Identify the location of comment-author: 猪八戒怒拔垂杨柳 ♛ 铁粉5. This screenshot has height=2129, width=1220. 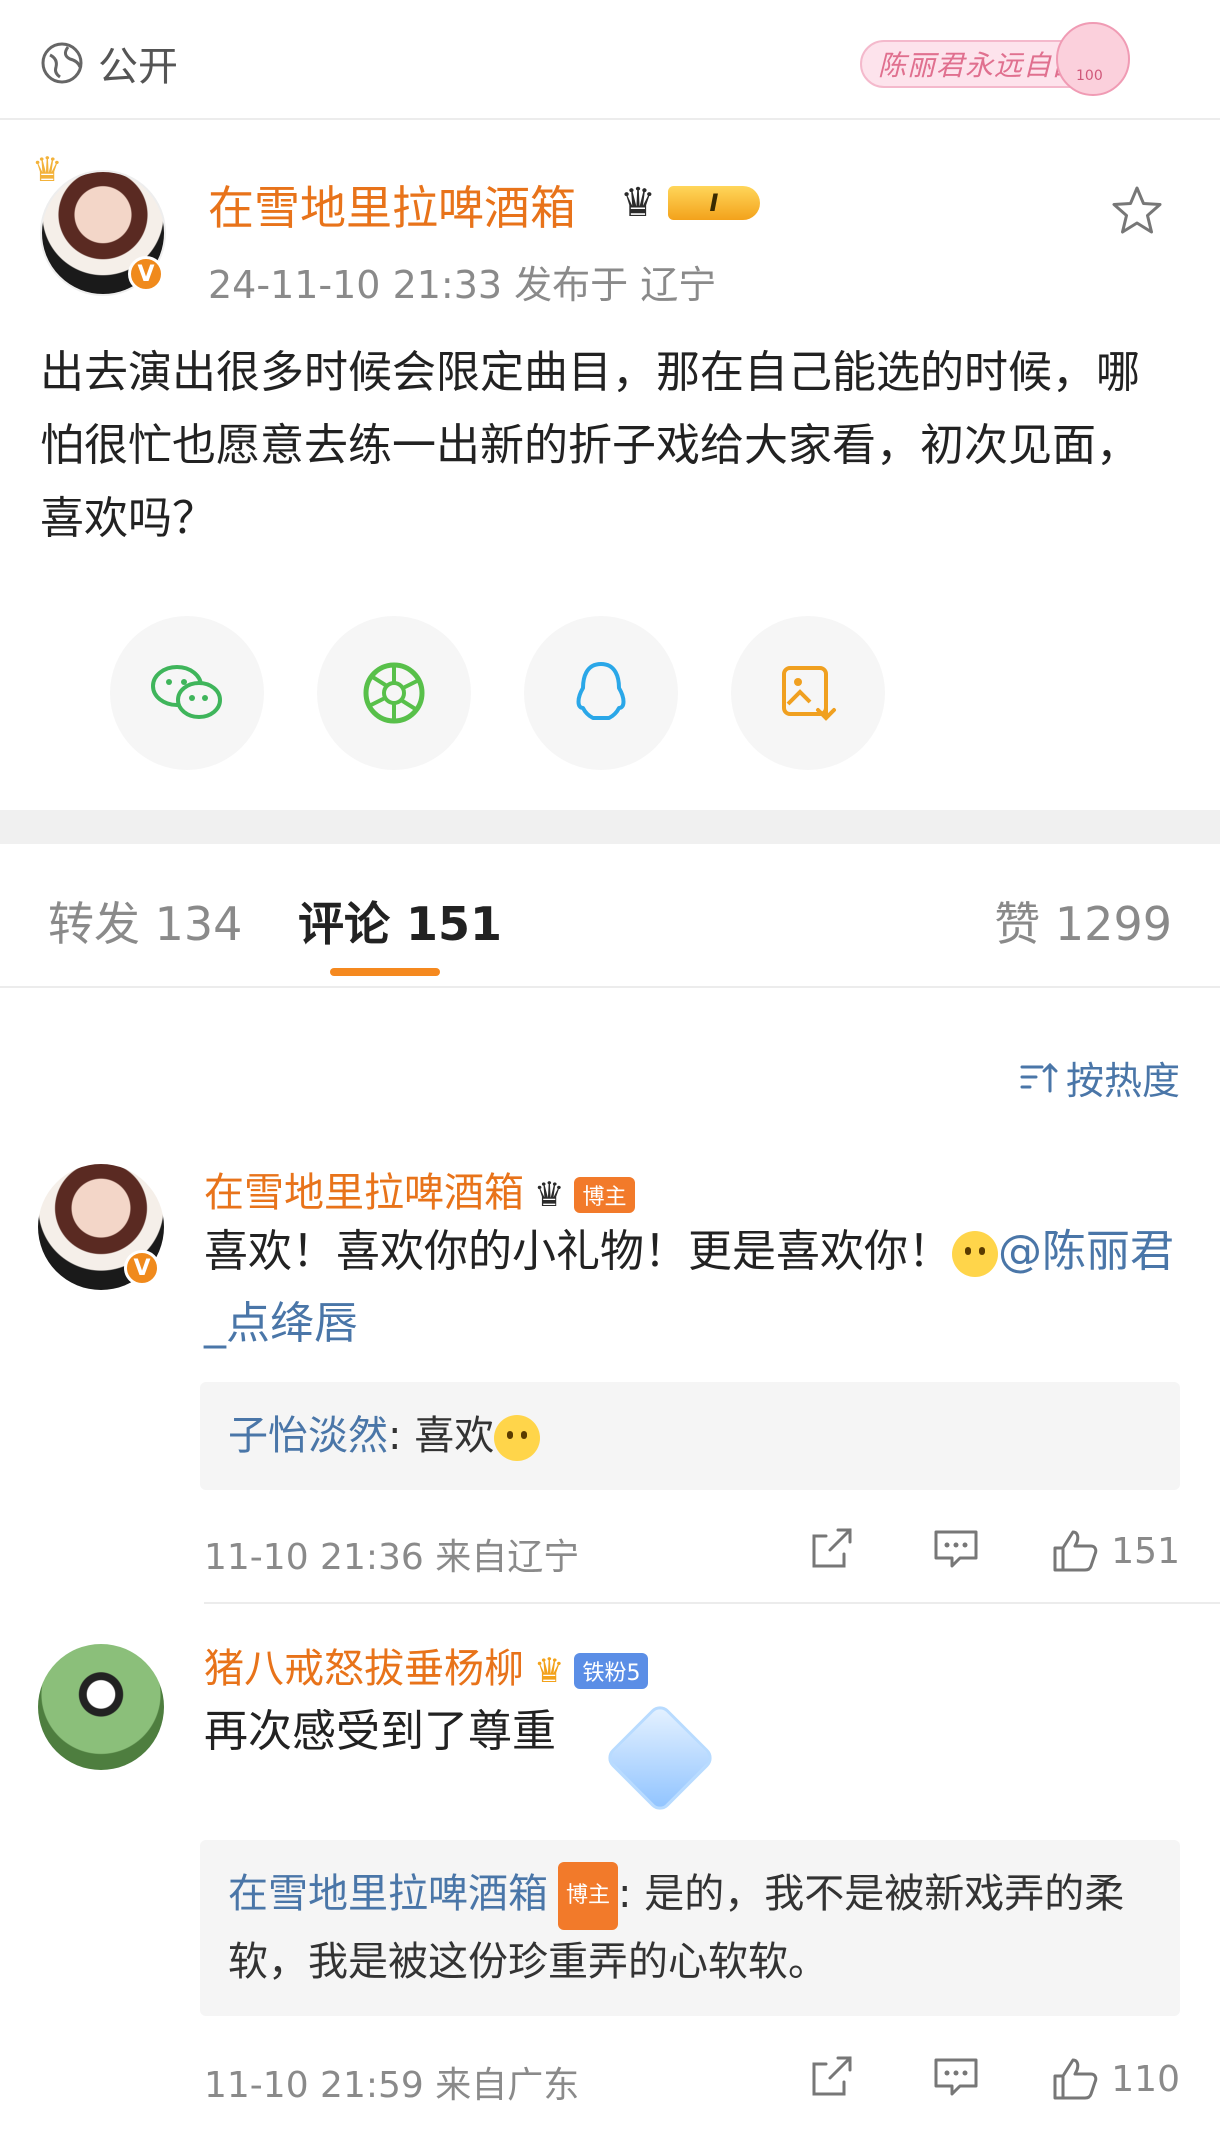
(426, 1665).